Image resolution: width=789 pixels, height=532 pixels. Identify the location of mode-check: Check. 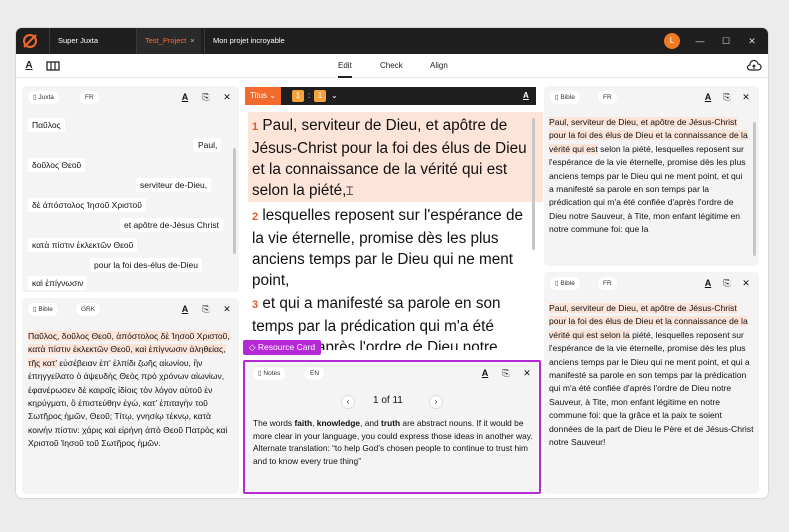
(391, 66).